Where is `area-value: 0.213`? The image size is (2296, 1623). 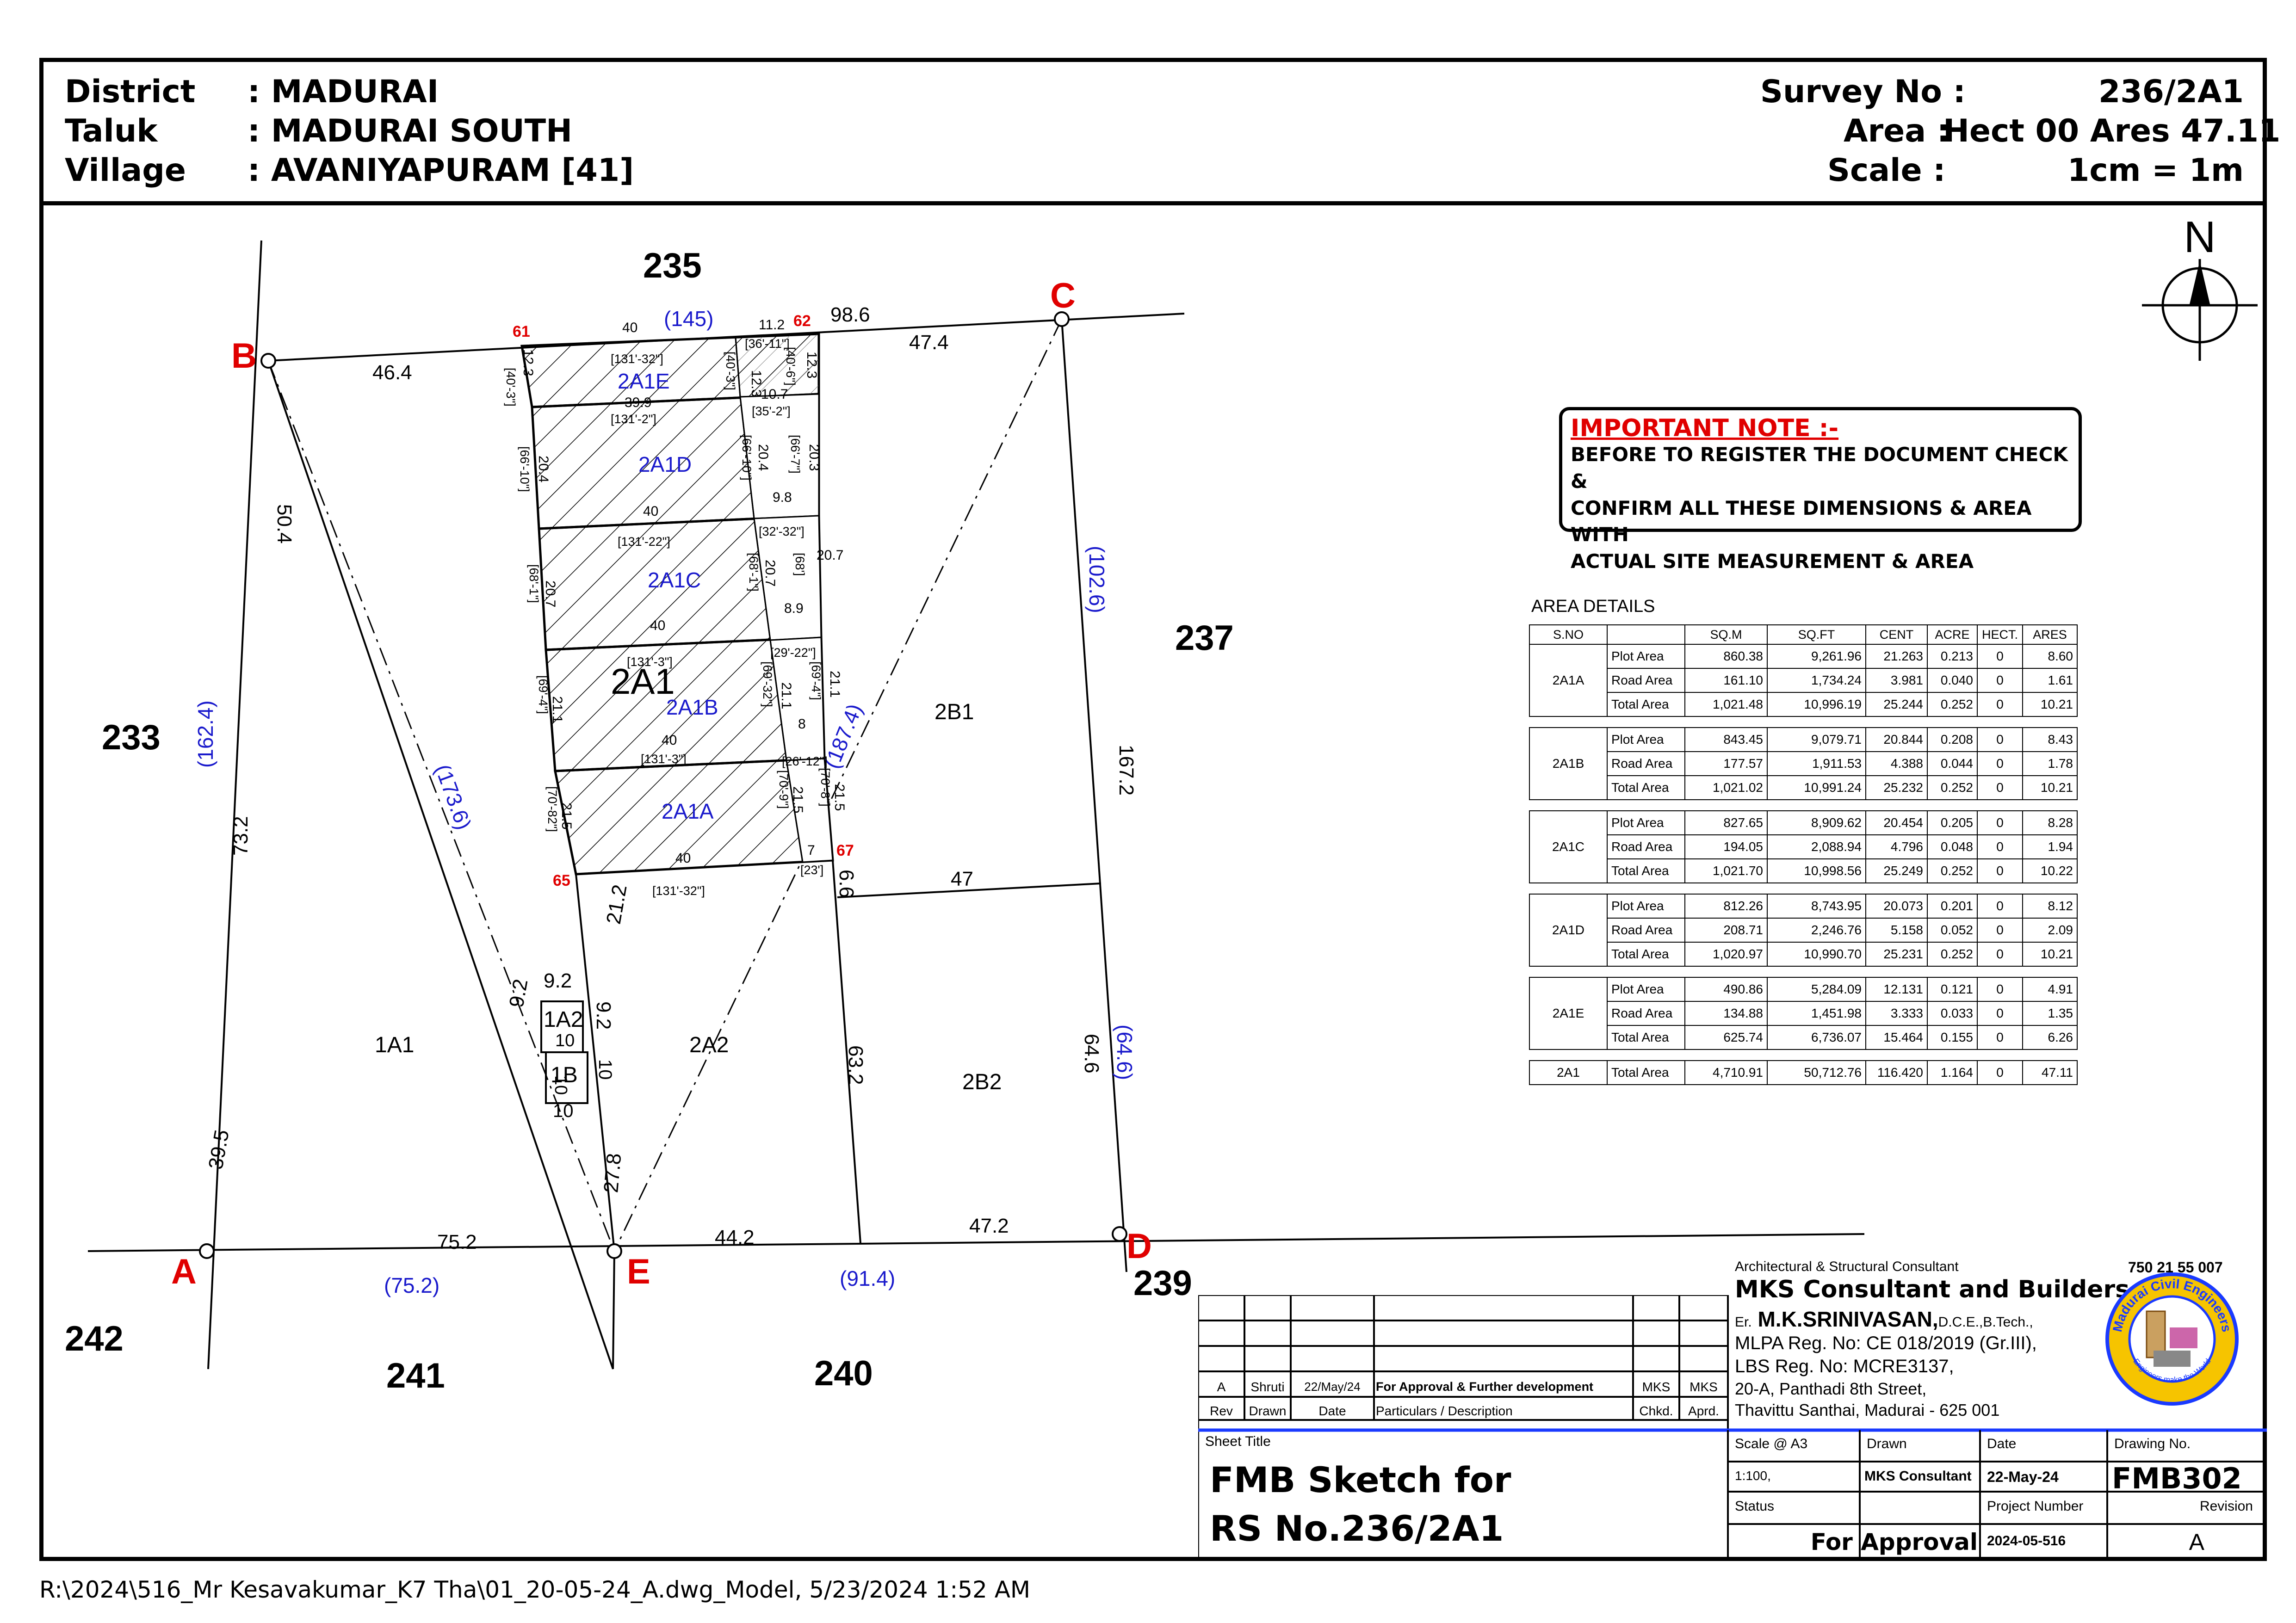
area-value: 0.213 is located at coordinates (1953, 656).